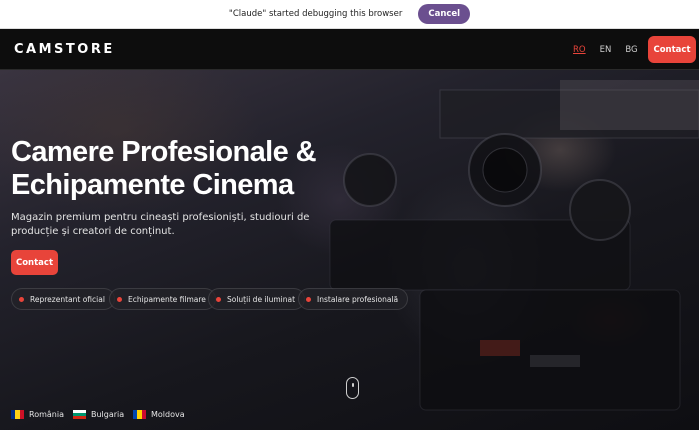  I want to click on feature-badge-official: Reprezentant oficial, so click(63, 299).